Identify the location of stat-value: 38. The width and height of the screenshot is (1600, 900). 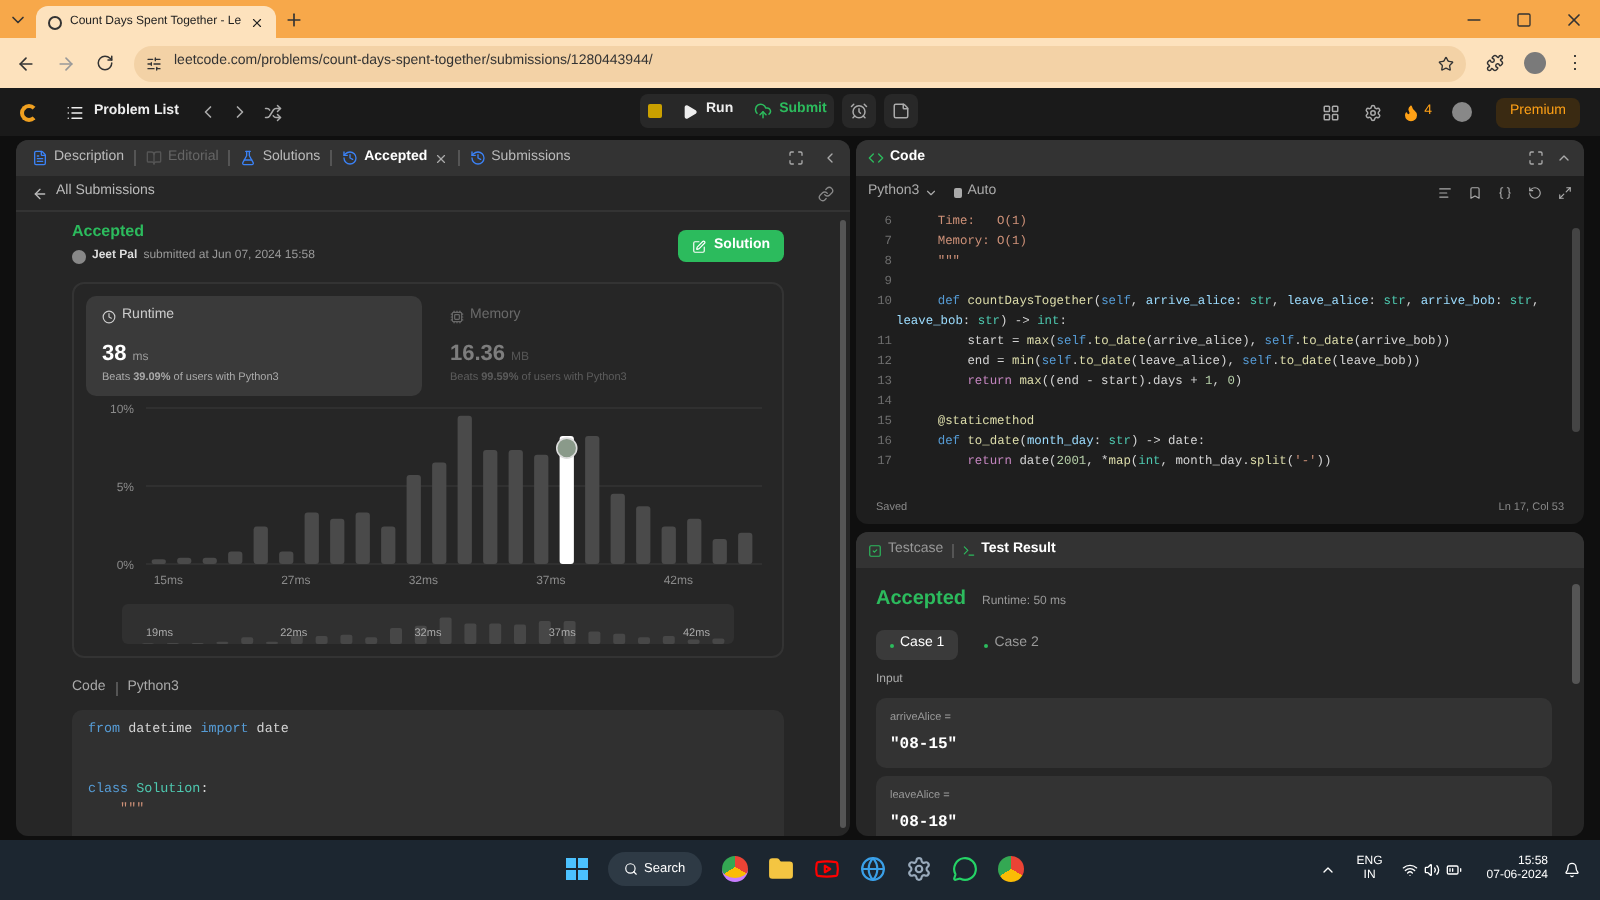
(114, 354).